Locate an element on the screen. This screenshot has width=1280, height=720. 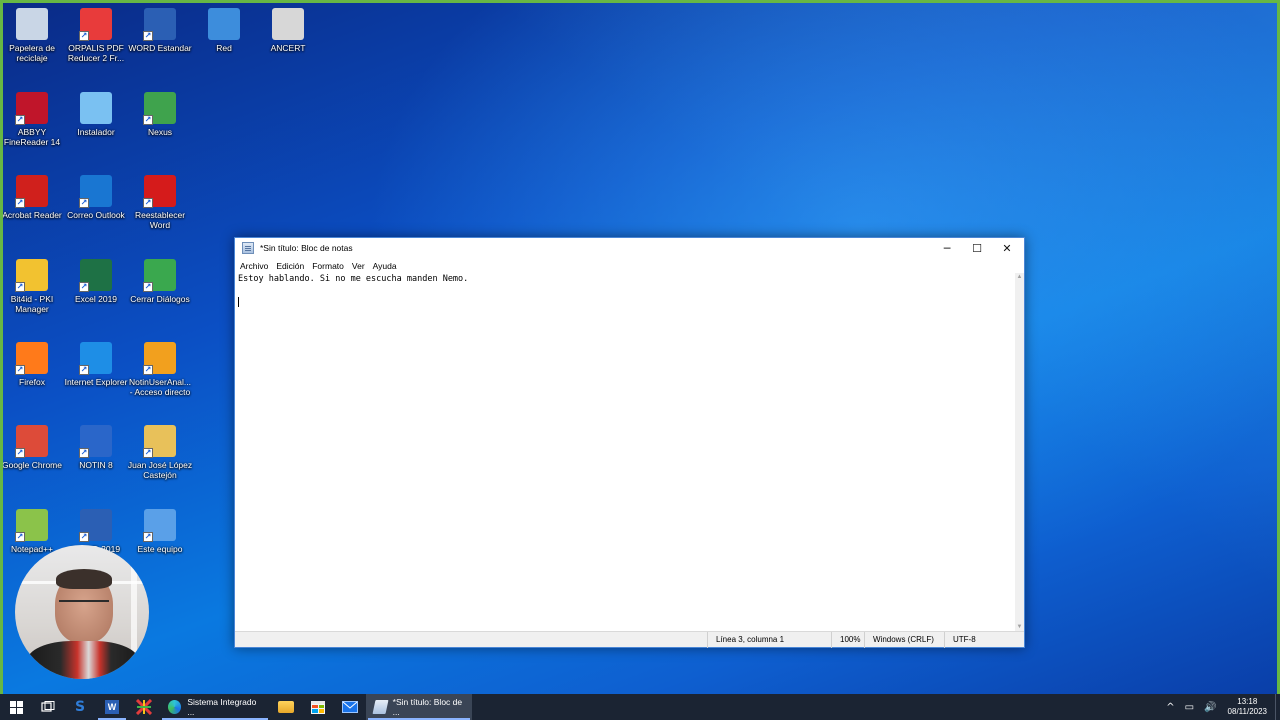
desktop-icon-label: NOTIN 8 is located at coordinates (96, 465).